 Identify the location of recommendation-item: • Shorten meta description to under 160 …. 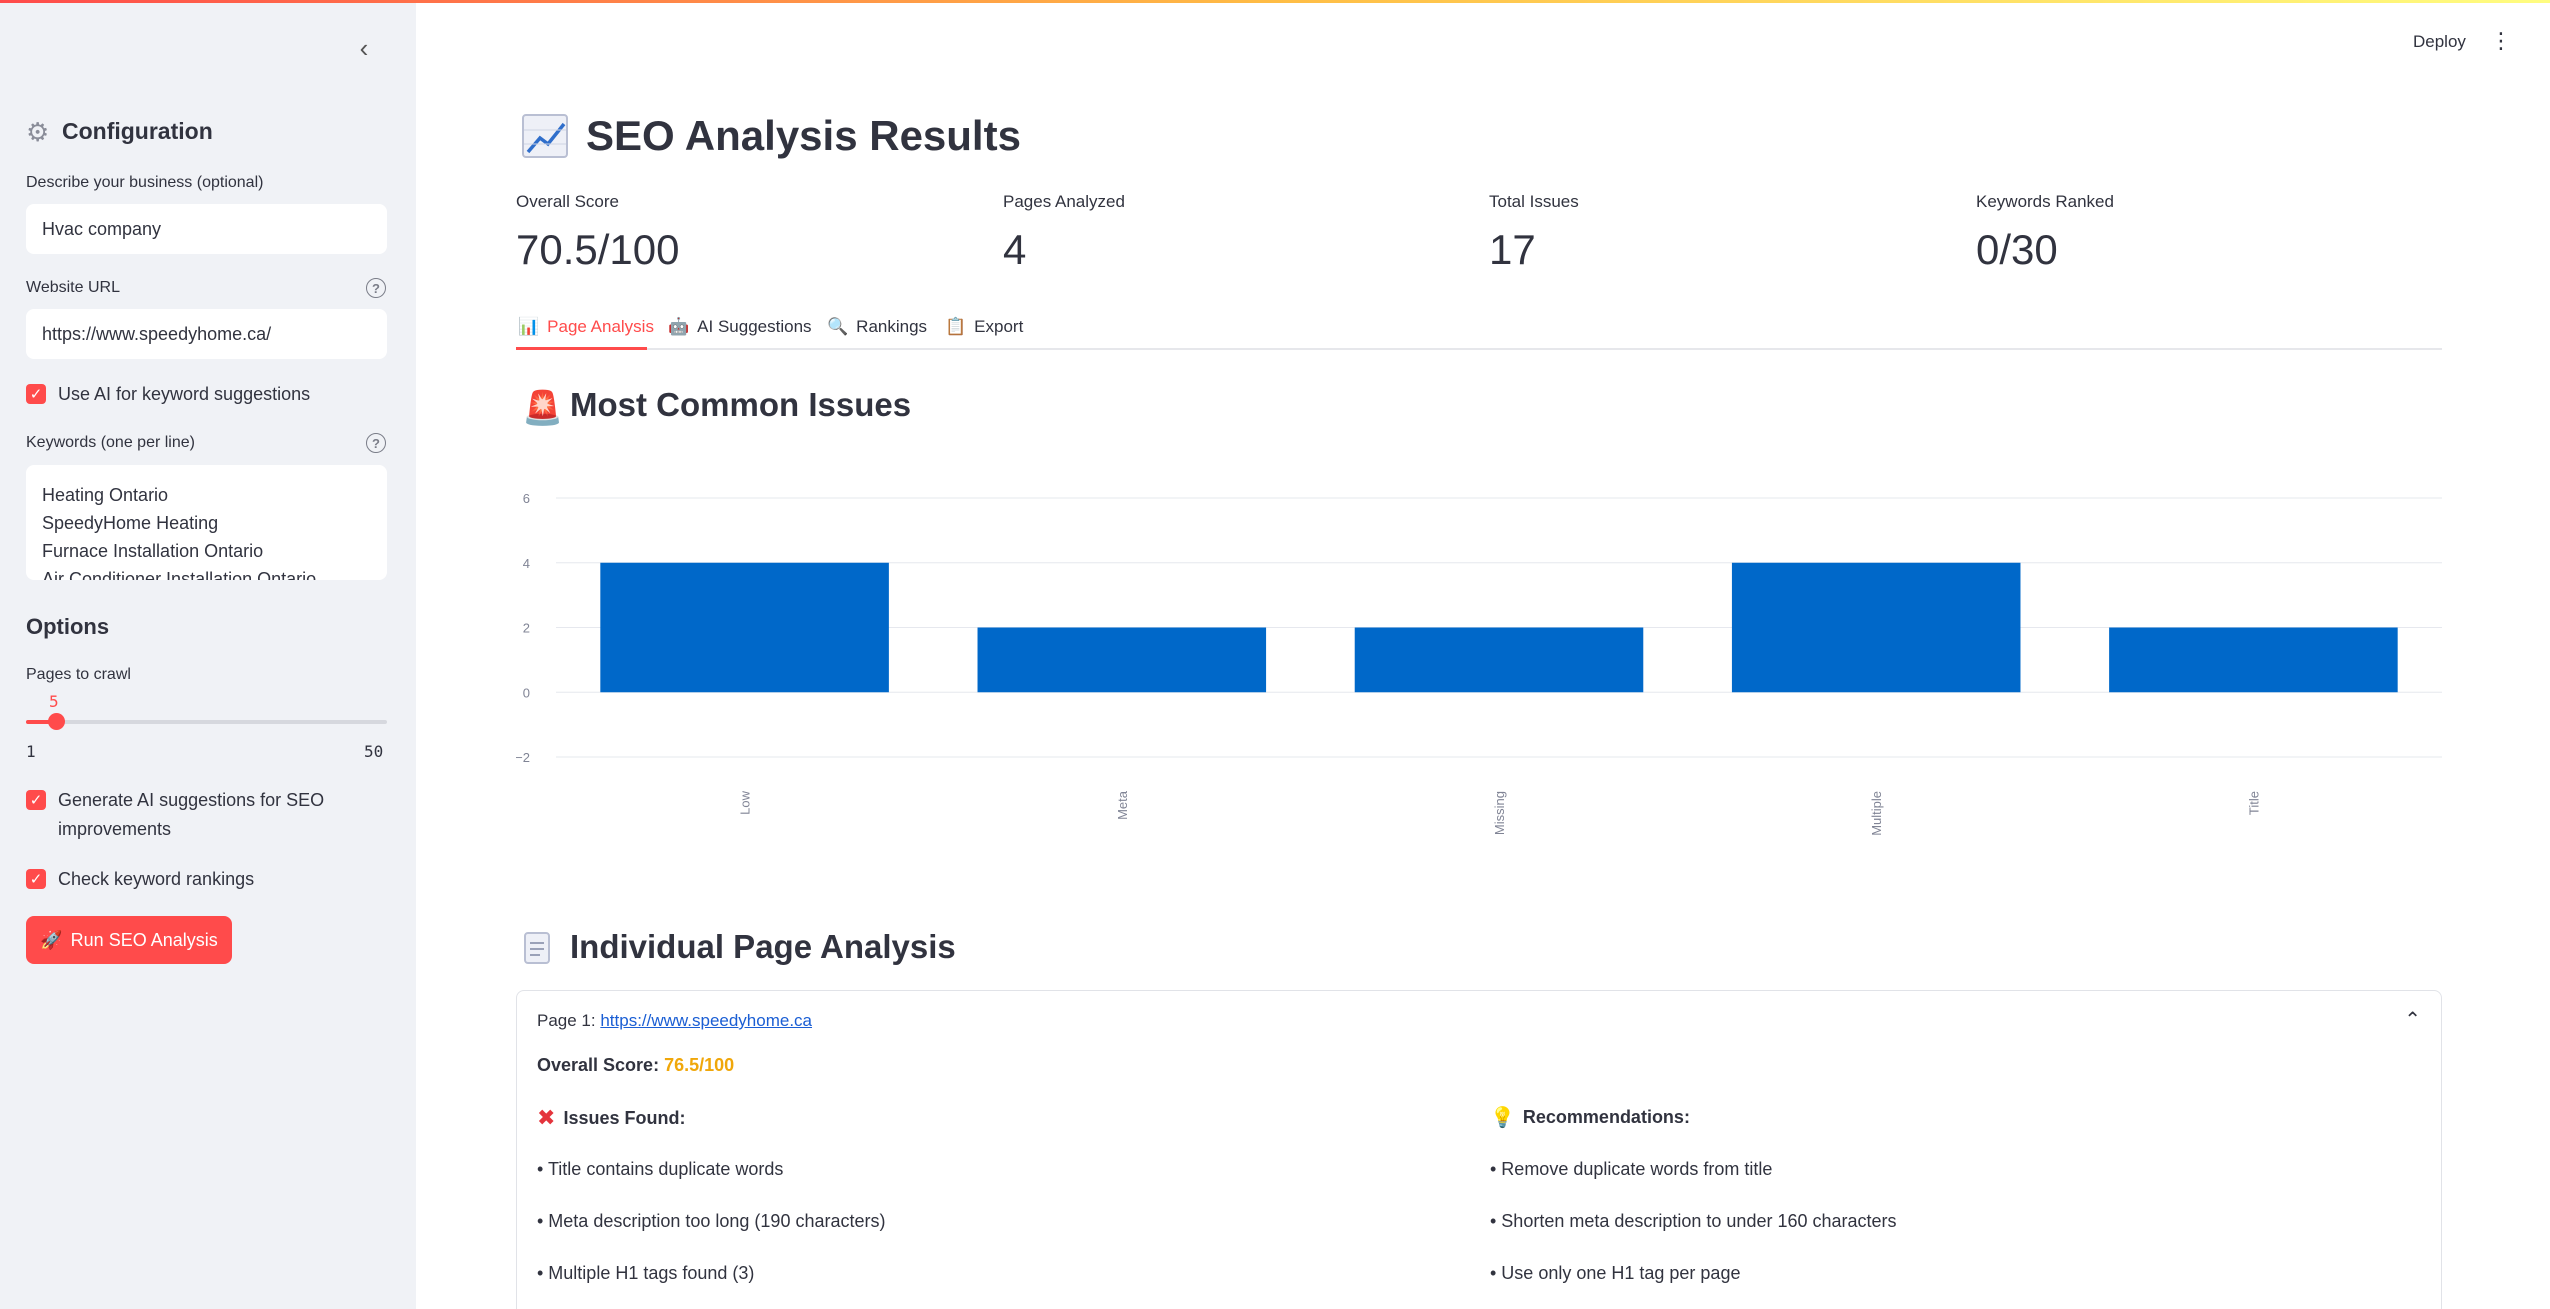
(1693, 1221).